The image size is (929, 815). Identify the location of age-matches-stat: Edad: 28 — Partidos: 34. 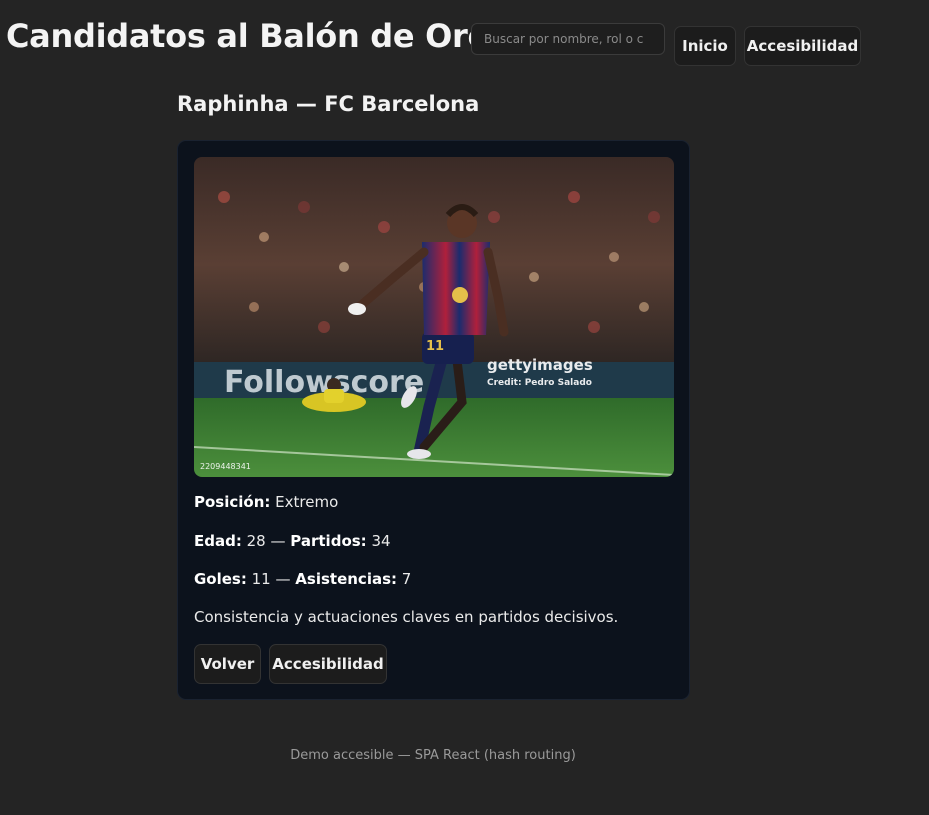
(292, 541).